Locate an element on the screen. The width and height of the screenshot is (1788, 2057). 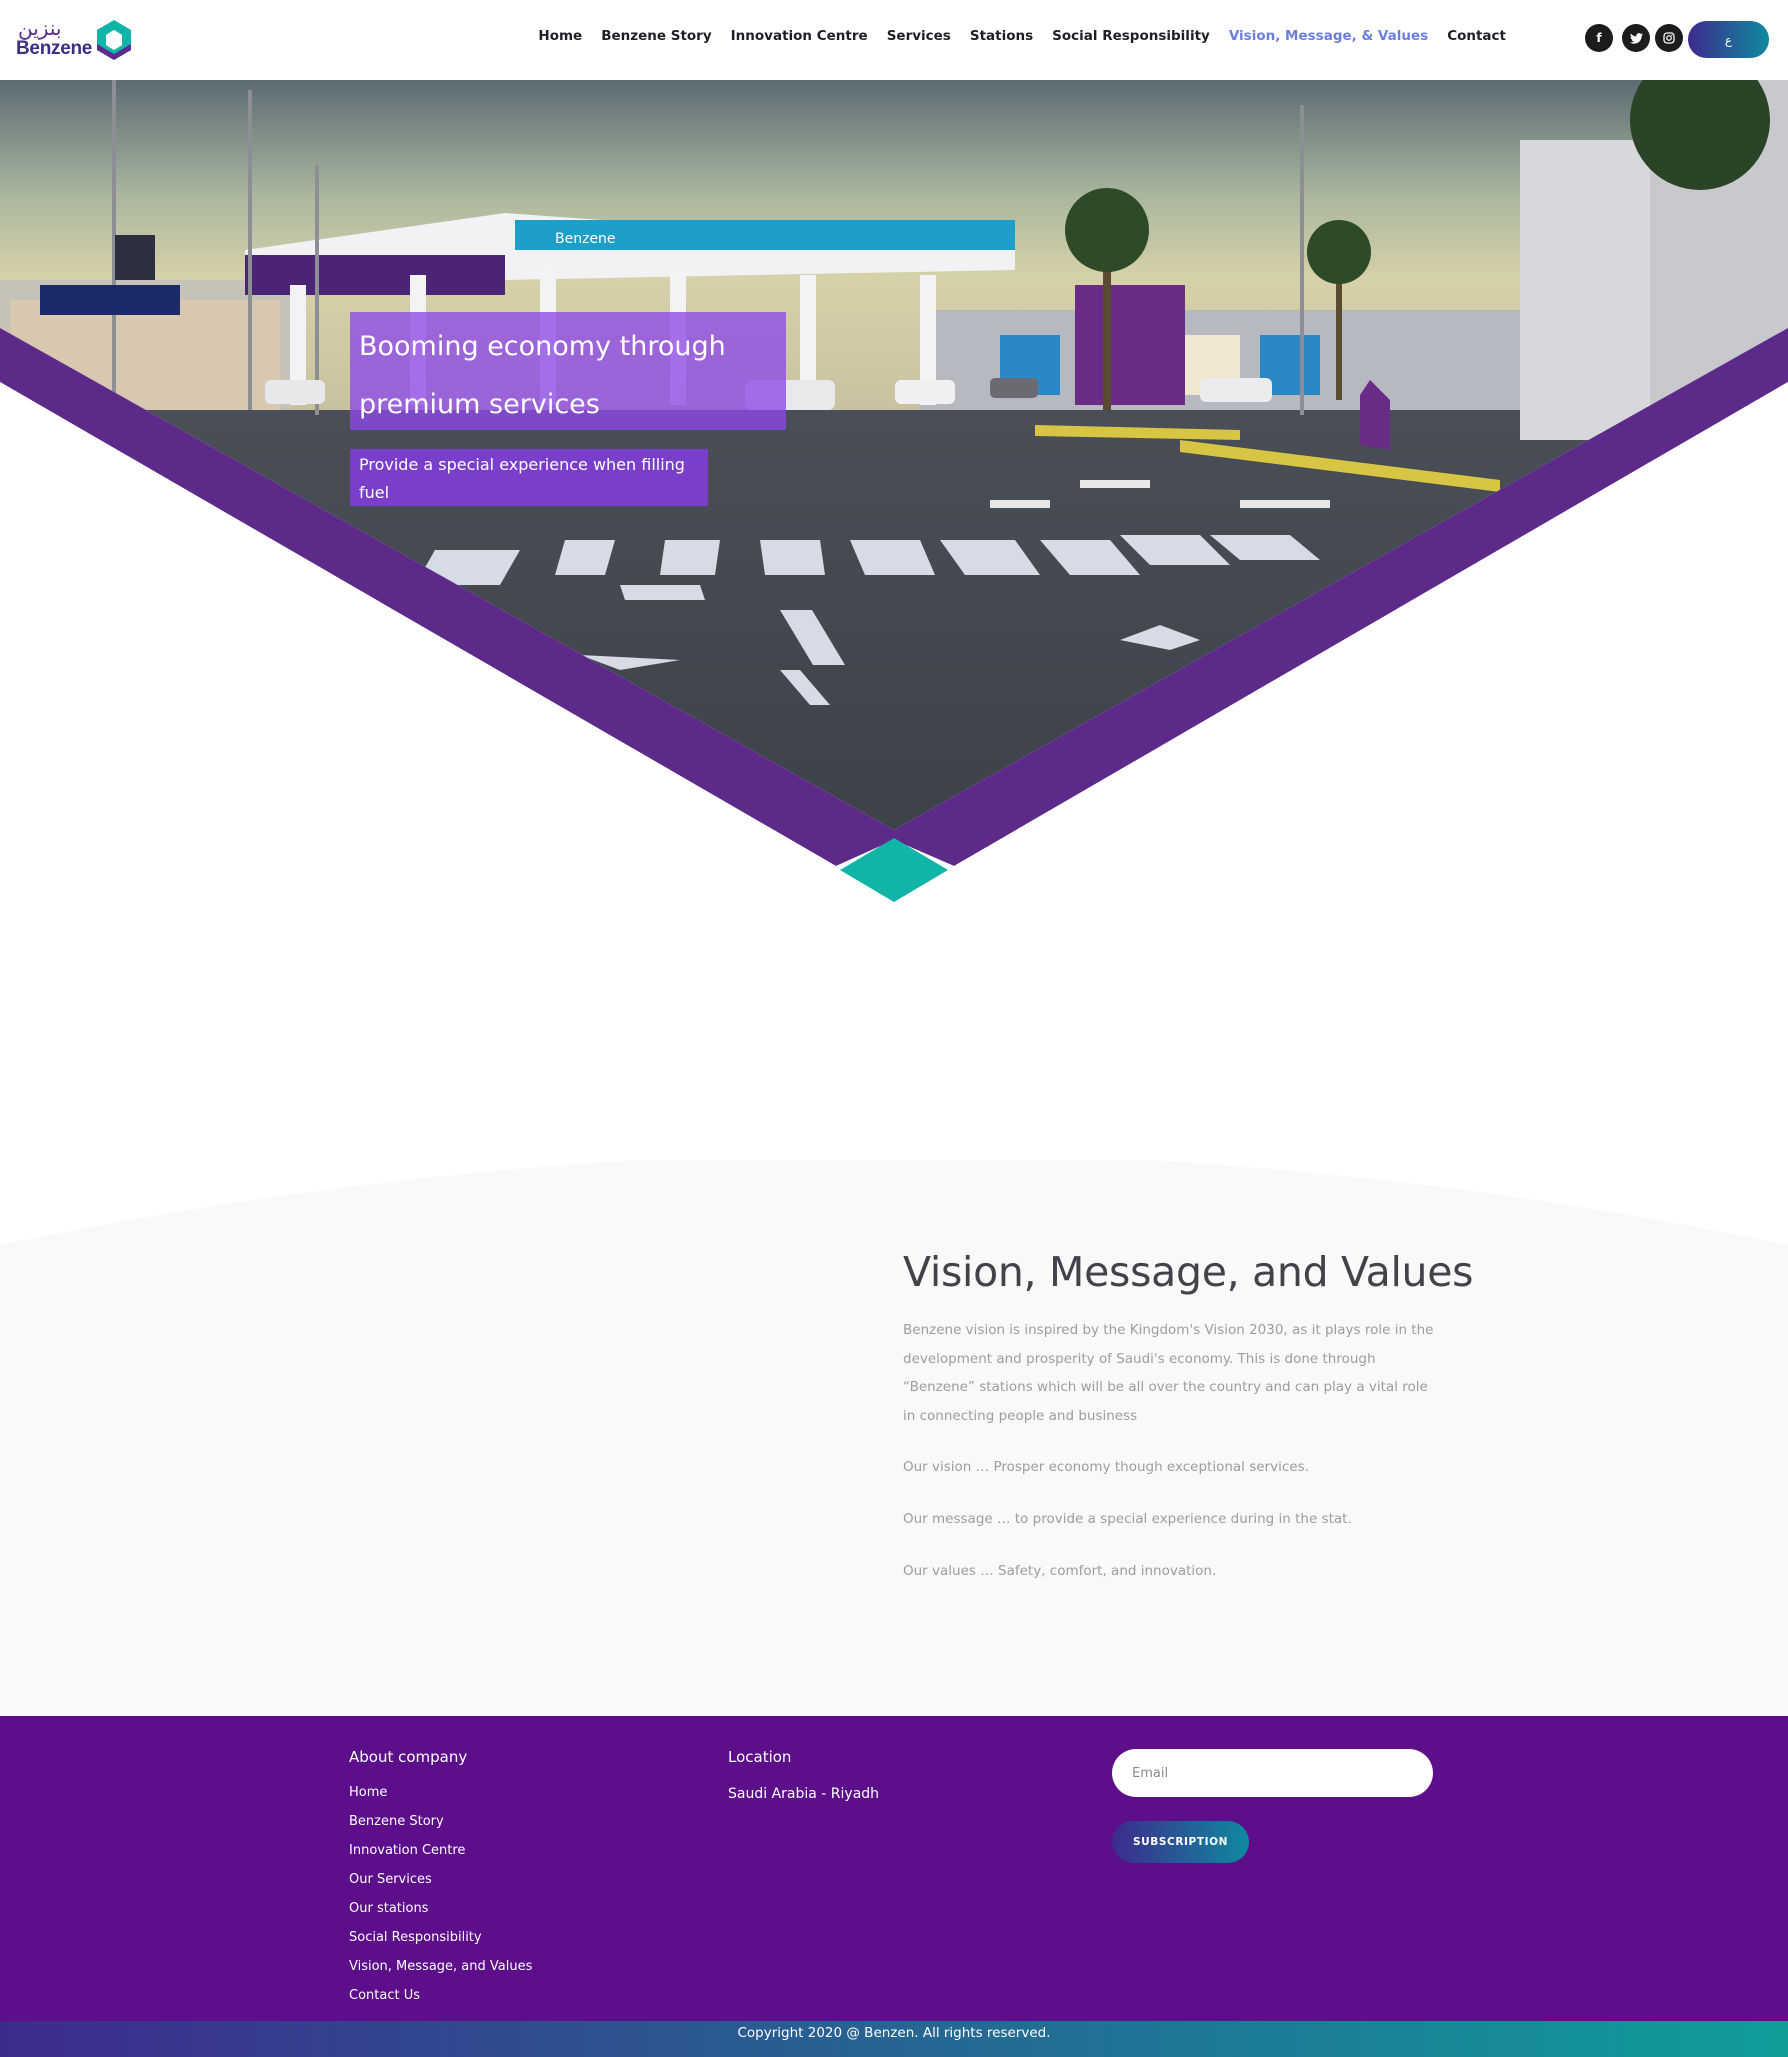
footer-link-our-services: Our Services is located at coordinates (390, 1879).